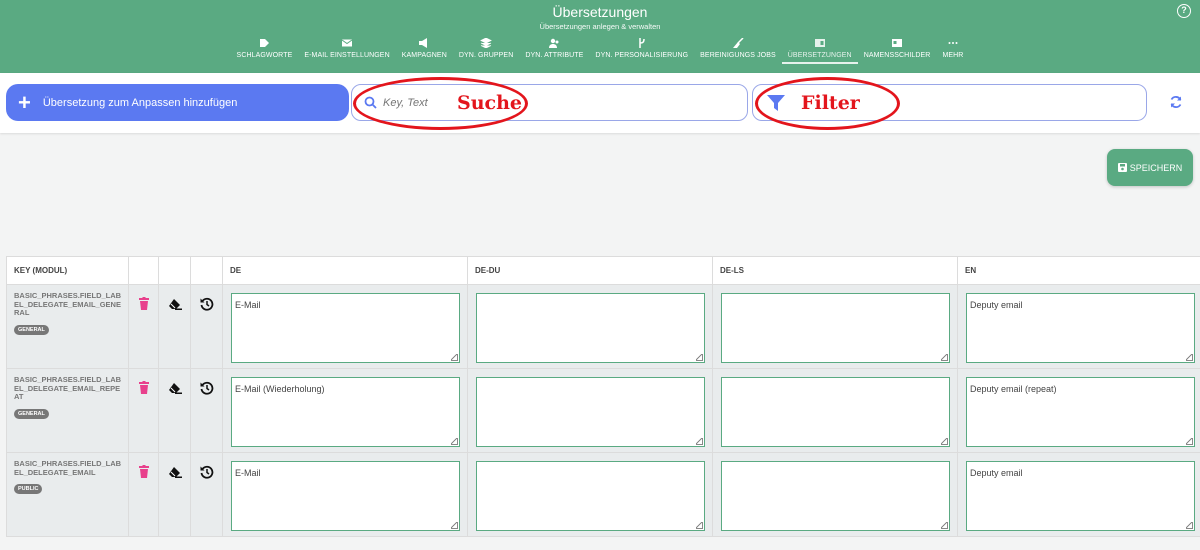 Image resolution: width=1200 pixels, height=550 pixels. I want to click on save-label: SPEICHERN, so click(1156, 167).